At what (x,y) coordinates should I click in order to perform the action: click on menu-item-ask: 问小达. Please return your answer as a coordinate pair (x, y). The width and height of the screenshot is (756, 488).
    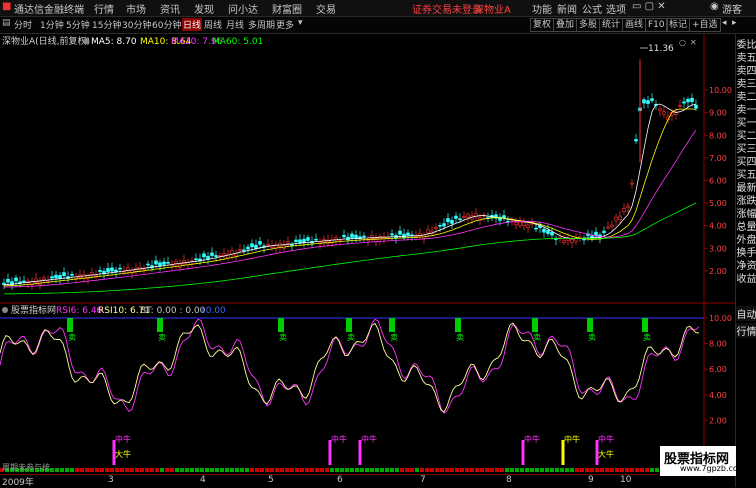
    Looking at the image, I should click on (243, 8).